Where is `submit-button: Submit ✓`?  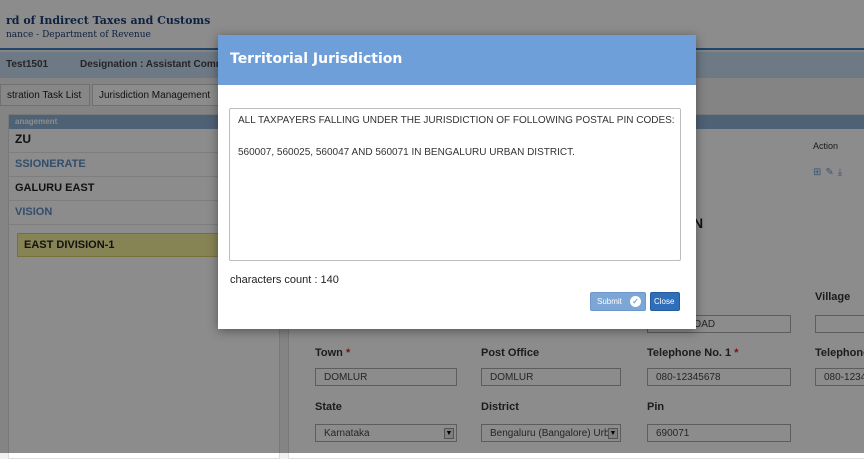
submit-button: Submit ✓ is located at coordinates (618, 301).